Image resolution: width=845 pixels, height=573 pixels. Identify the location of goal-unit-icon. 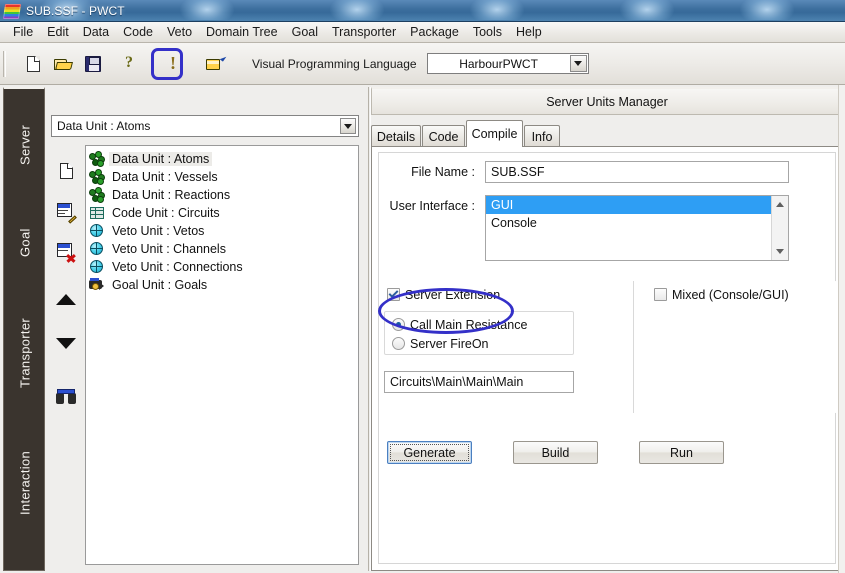
(97, 285).